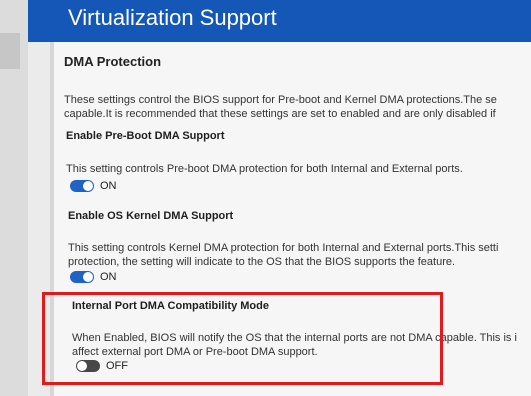 This screenshot has width=531, height=396. What do you see at coordinates (170, 306) in the screenshot?
I see `setting-title-internal-port-dma: Internal Port DMA Compatibility Mode` at bounding box center [170, 306].